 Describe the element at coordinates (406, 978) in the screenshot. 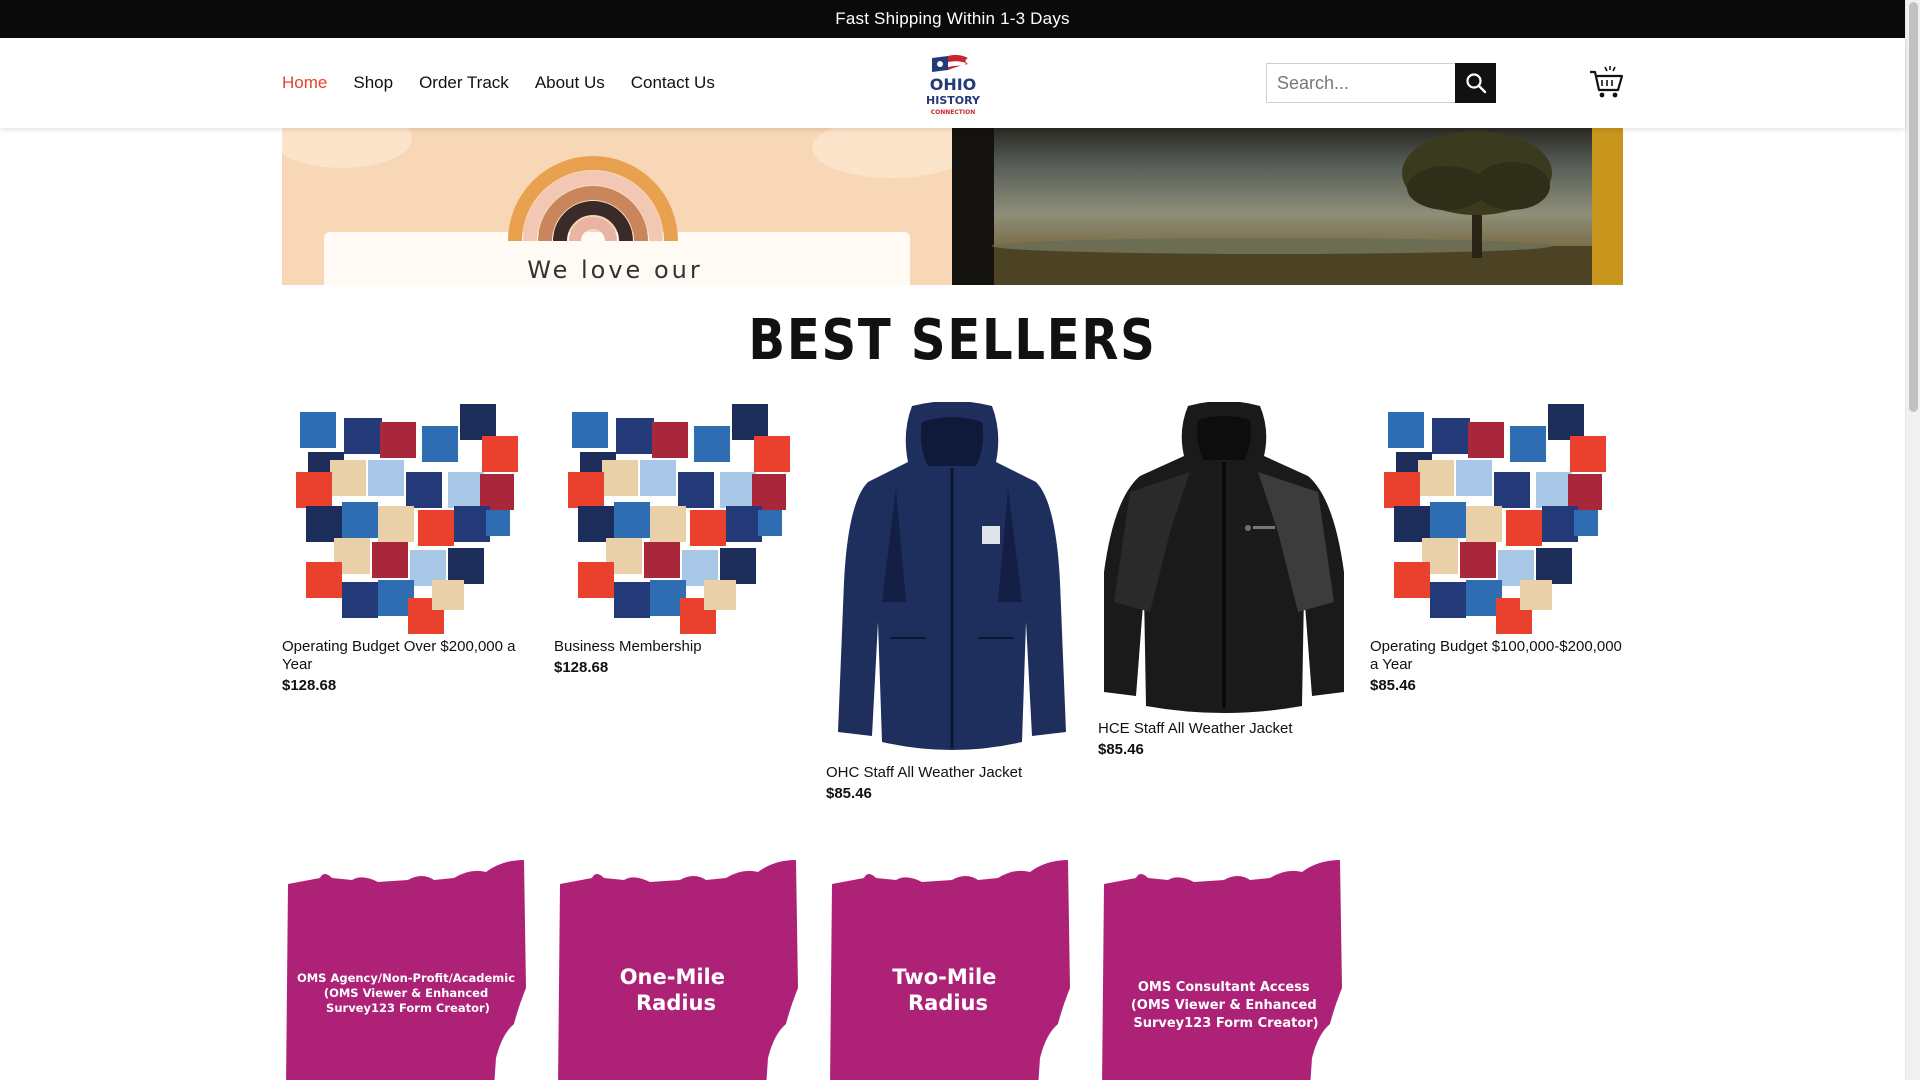

I see `product-label-line: OMS Agency/Non-Profit/Academic` at that location.